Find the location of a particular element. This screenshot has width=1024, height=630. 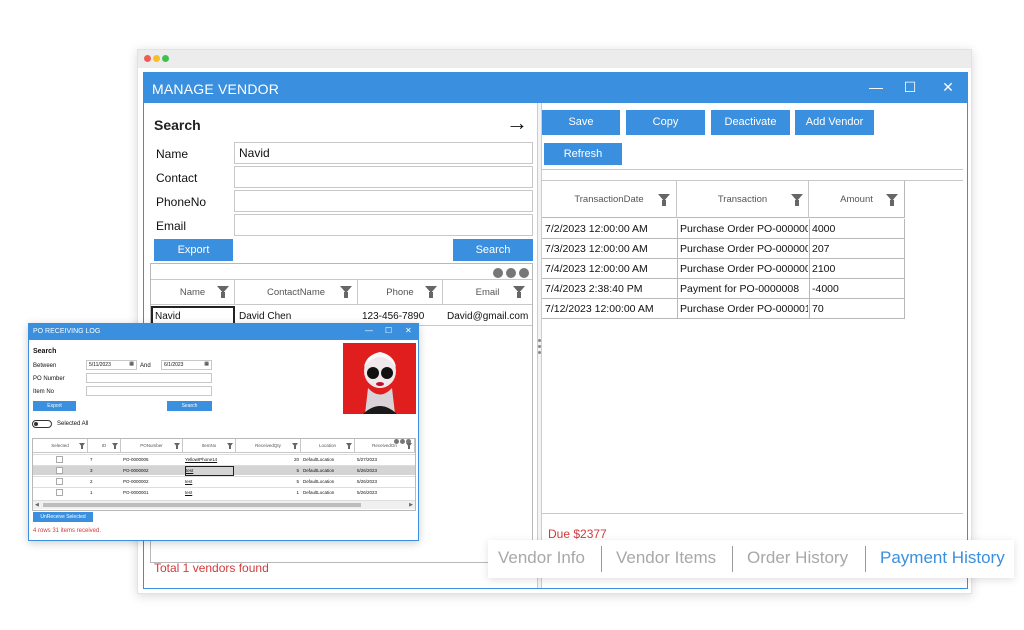

cell-ponumber: PO-0000002 is located at coordinates (136, 481).